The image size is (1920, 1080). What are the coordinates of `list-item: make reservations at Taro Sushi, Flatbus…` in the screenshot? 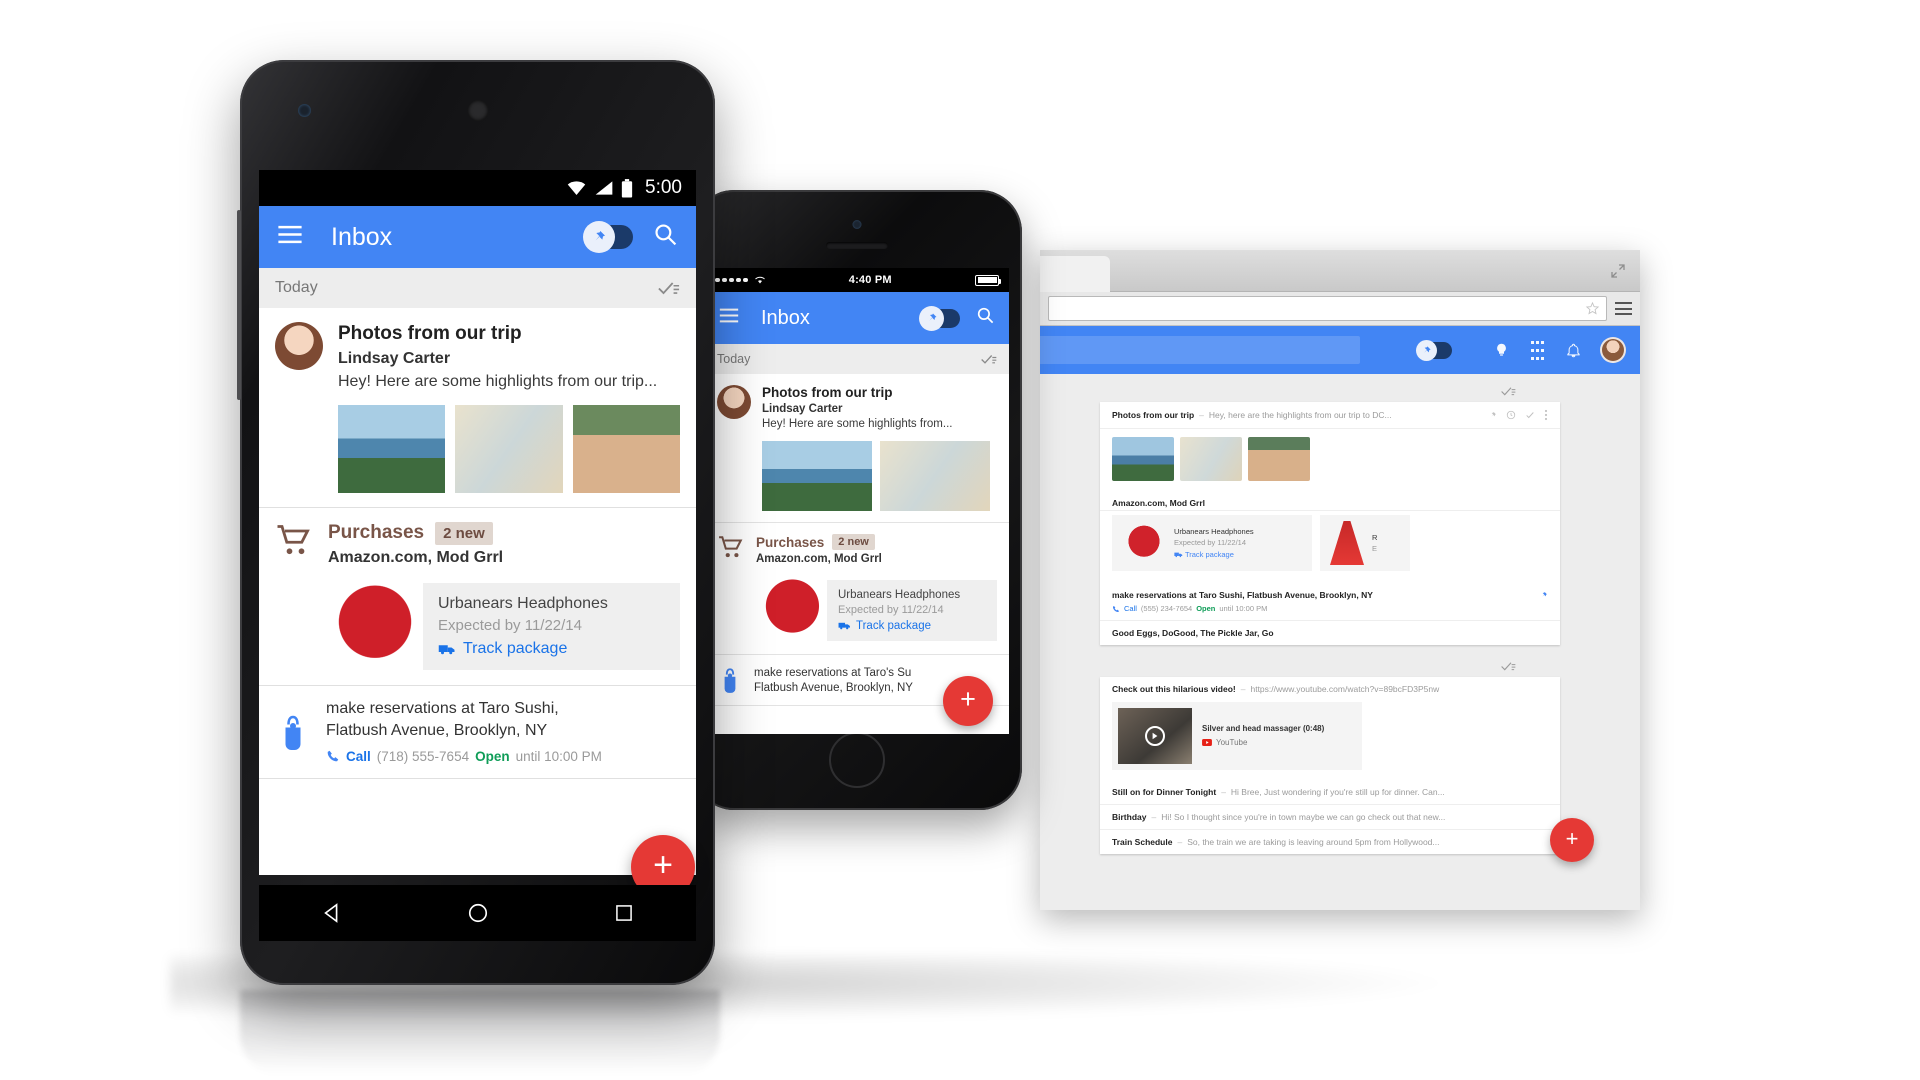 It's located at (477, 732).